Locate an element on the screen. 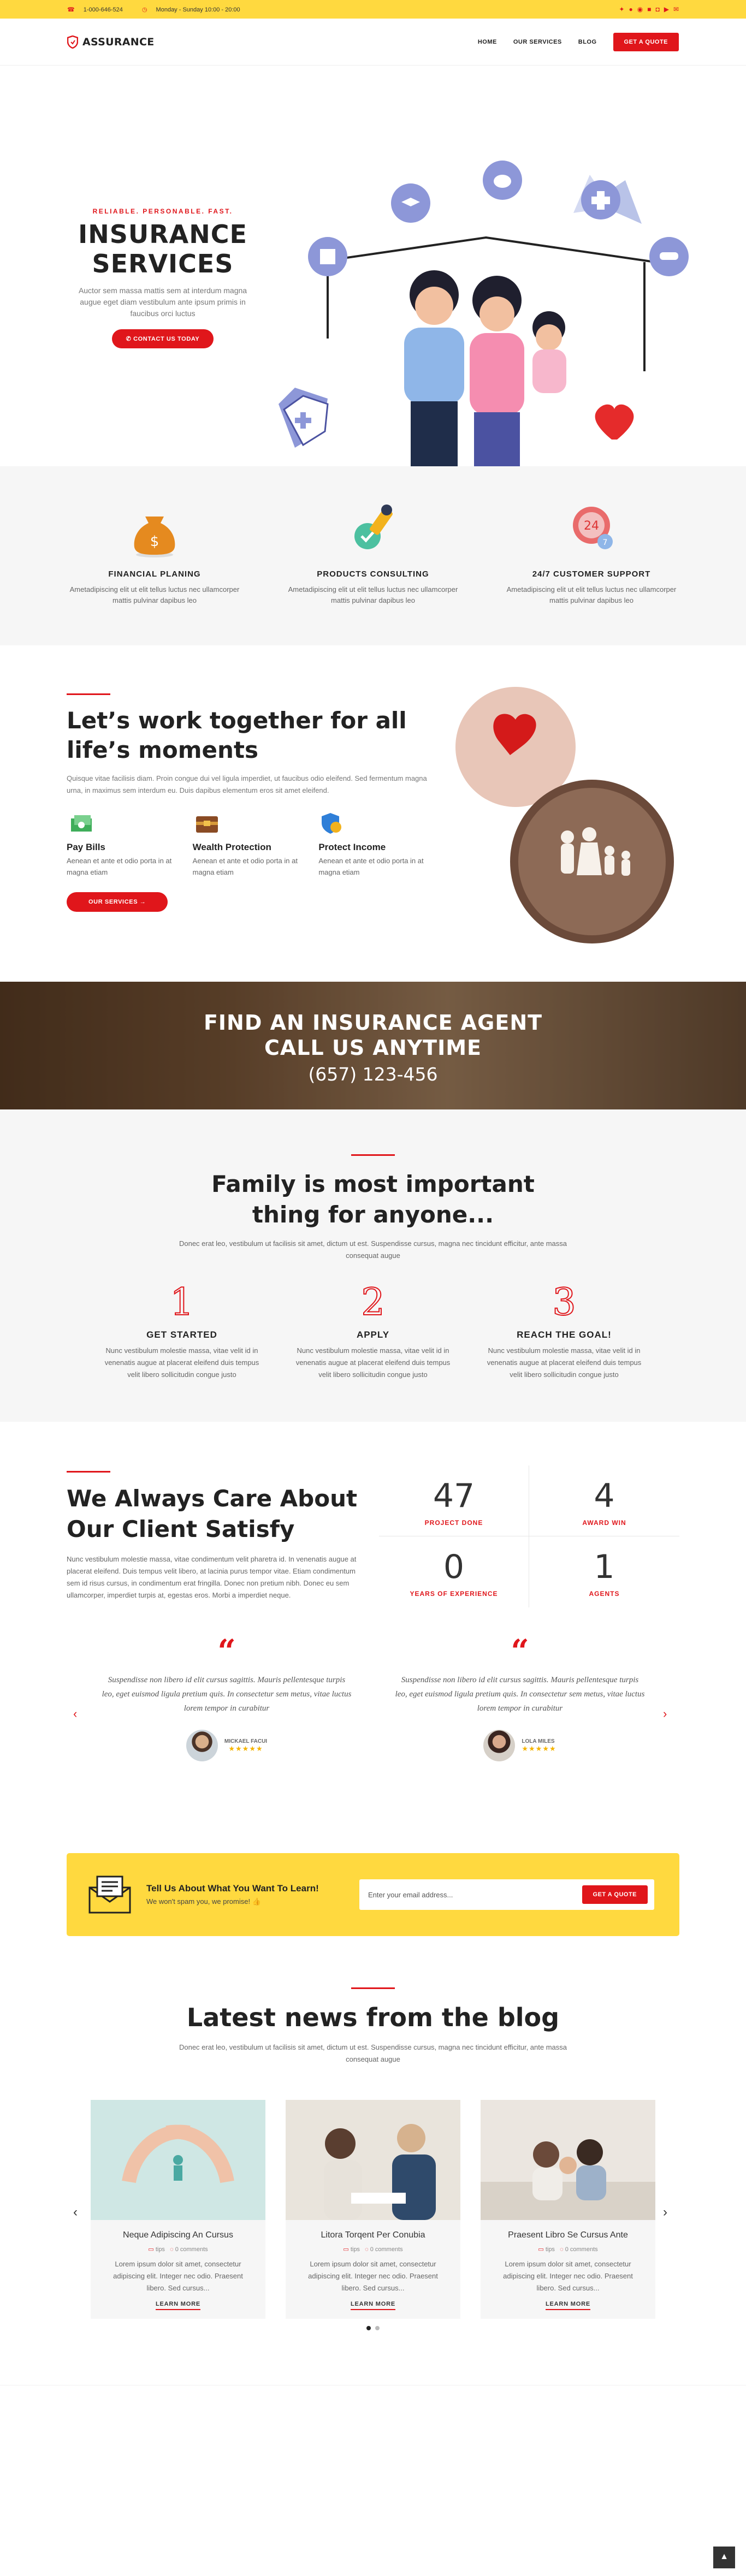  nav-blog: BLOG is located at coordinates (588, 42).